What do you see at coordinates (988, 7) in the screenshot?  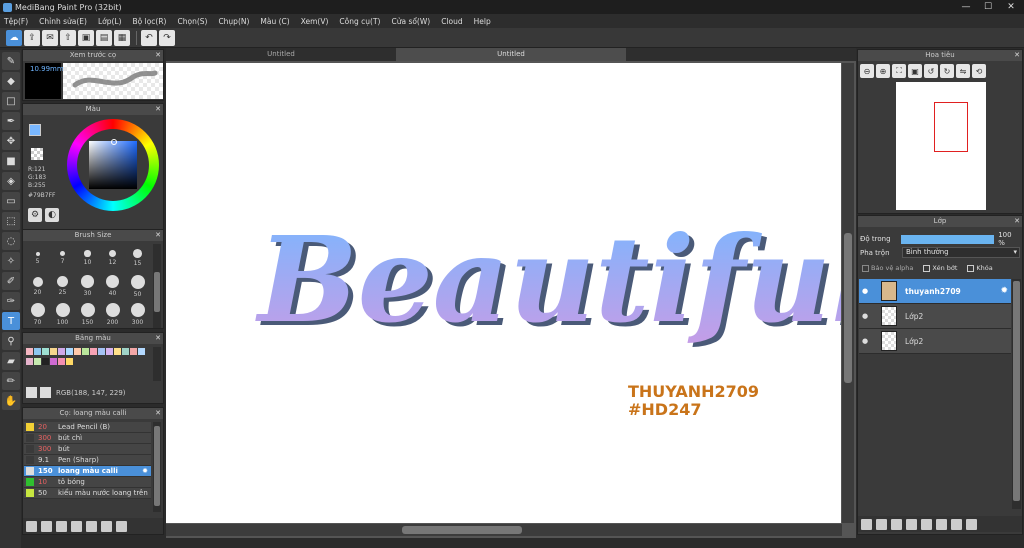 I see `maximize-button: ☐` at bounding box center [988, 7].